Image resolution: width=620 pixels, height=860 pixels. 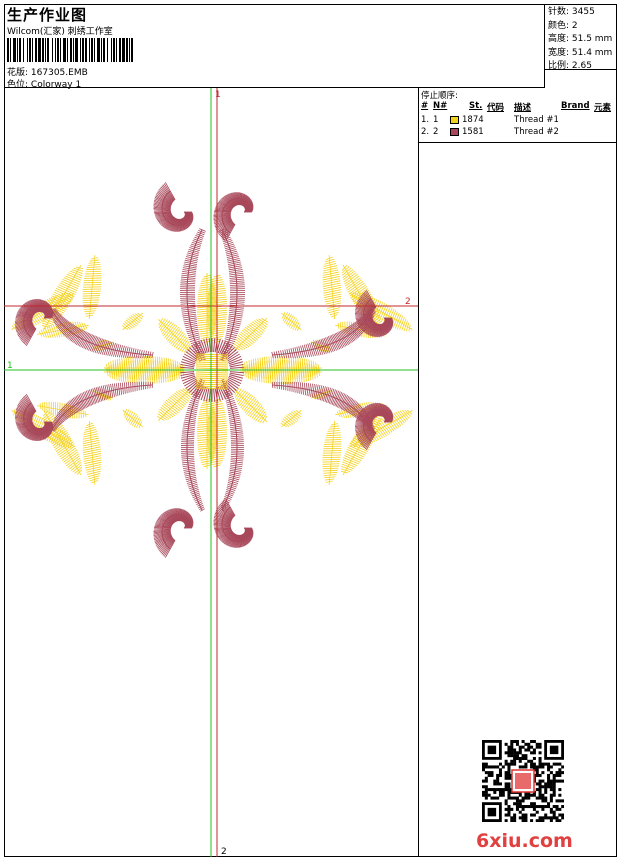 What do you see at coordinates (571, 12) in the screenshot?
I see `stitch-count: 针数: 3455` at bounding box center [571, 12].